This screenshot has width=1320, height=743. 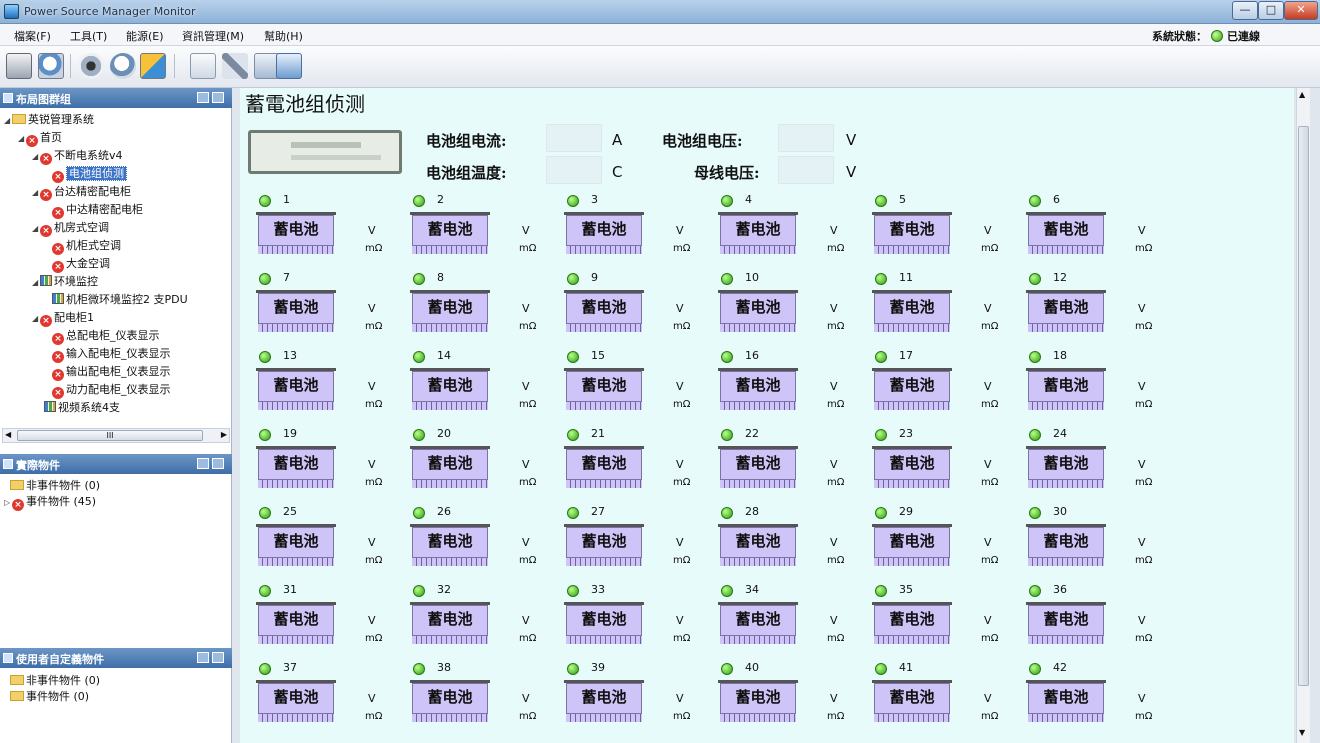 I want to click on battery-cell: 27 蓄电池 VmΩ, so click(x=623, y=544).